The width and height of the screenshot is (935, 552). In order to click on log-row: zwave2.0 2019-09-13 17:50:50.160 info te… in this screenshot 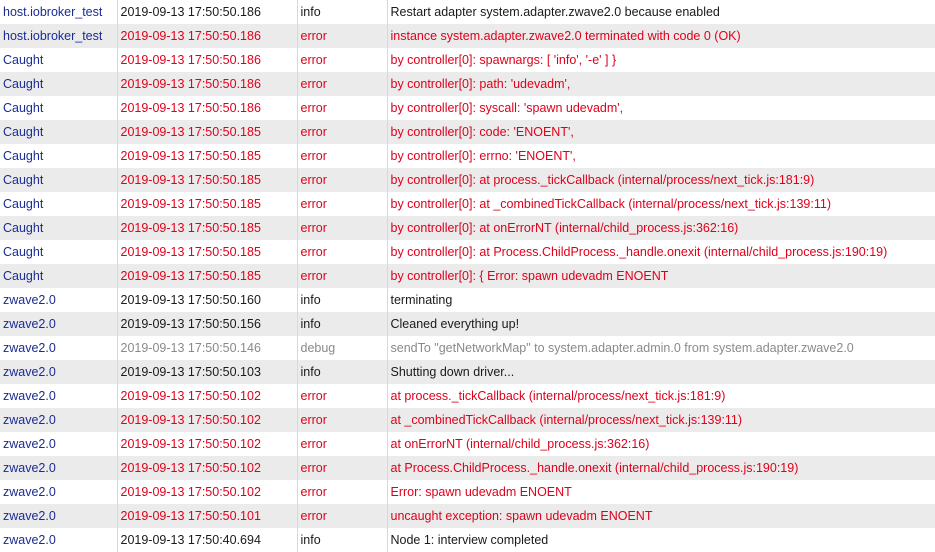, I will do `click(467, 300)`.